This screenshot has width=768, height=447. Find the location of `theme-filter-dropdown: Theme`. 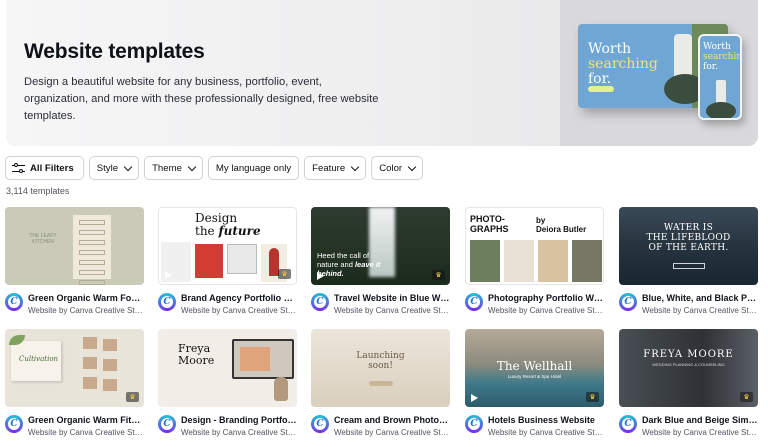

theme-filter-dropdown: Theme is located at coordinates (173, 168).